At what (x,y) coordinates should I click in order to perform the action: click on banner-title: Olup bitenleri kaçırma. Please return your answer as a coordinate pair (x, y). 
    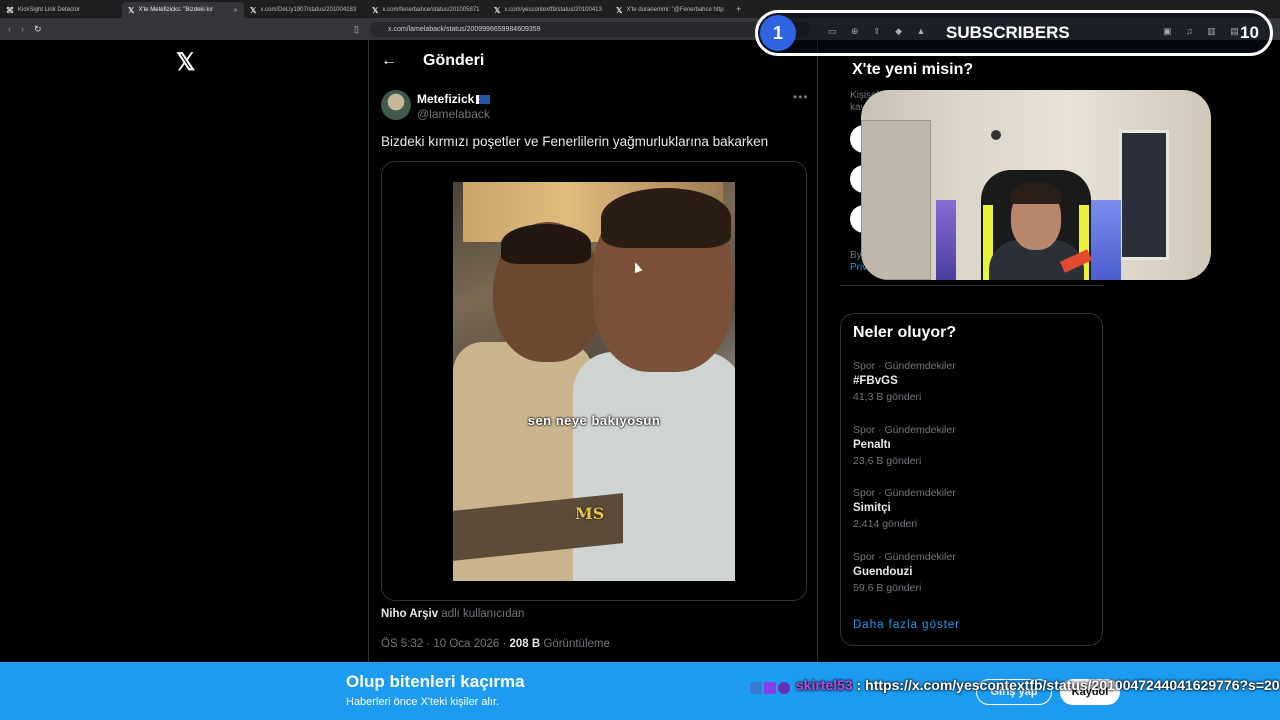
    Looking at the image, I should click on (435, 681).